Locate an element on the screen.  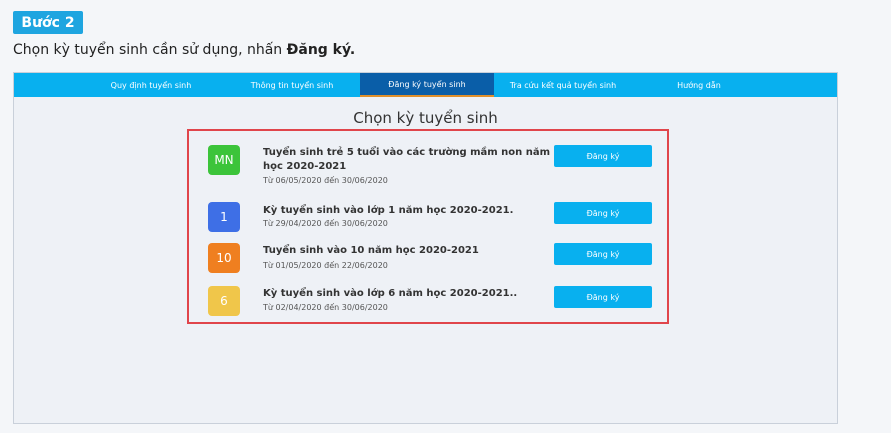
instruction-bold: Đăng ký. is located at coordinates (321, 50).